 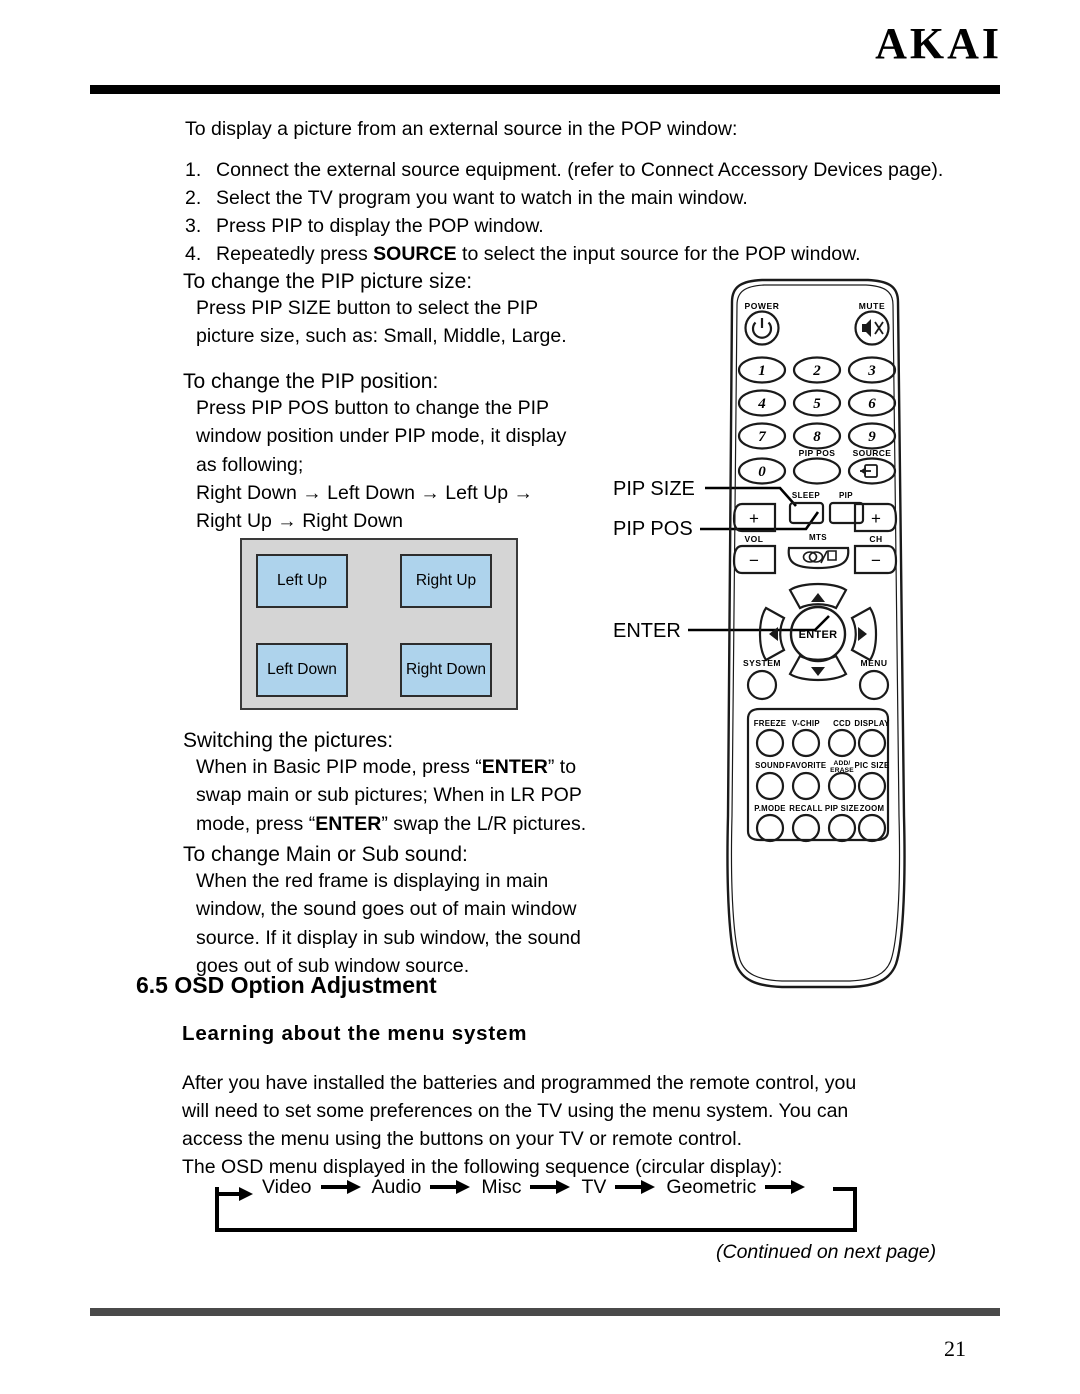 I want to click on text-run: ” swap the L/R pictures., so click(x=484, y=823).